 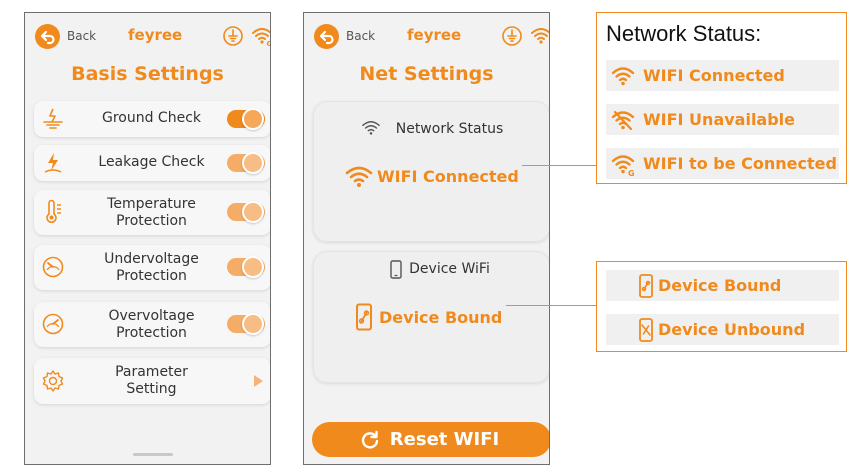 I want to click on device-status-value: Device Bound, so click(x=441, y=317).